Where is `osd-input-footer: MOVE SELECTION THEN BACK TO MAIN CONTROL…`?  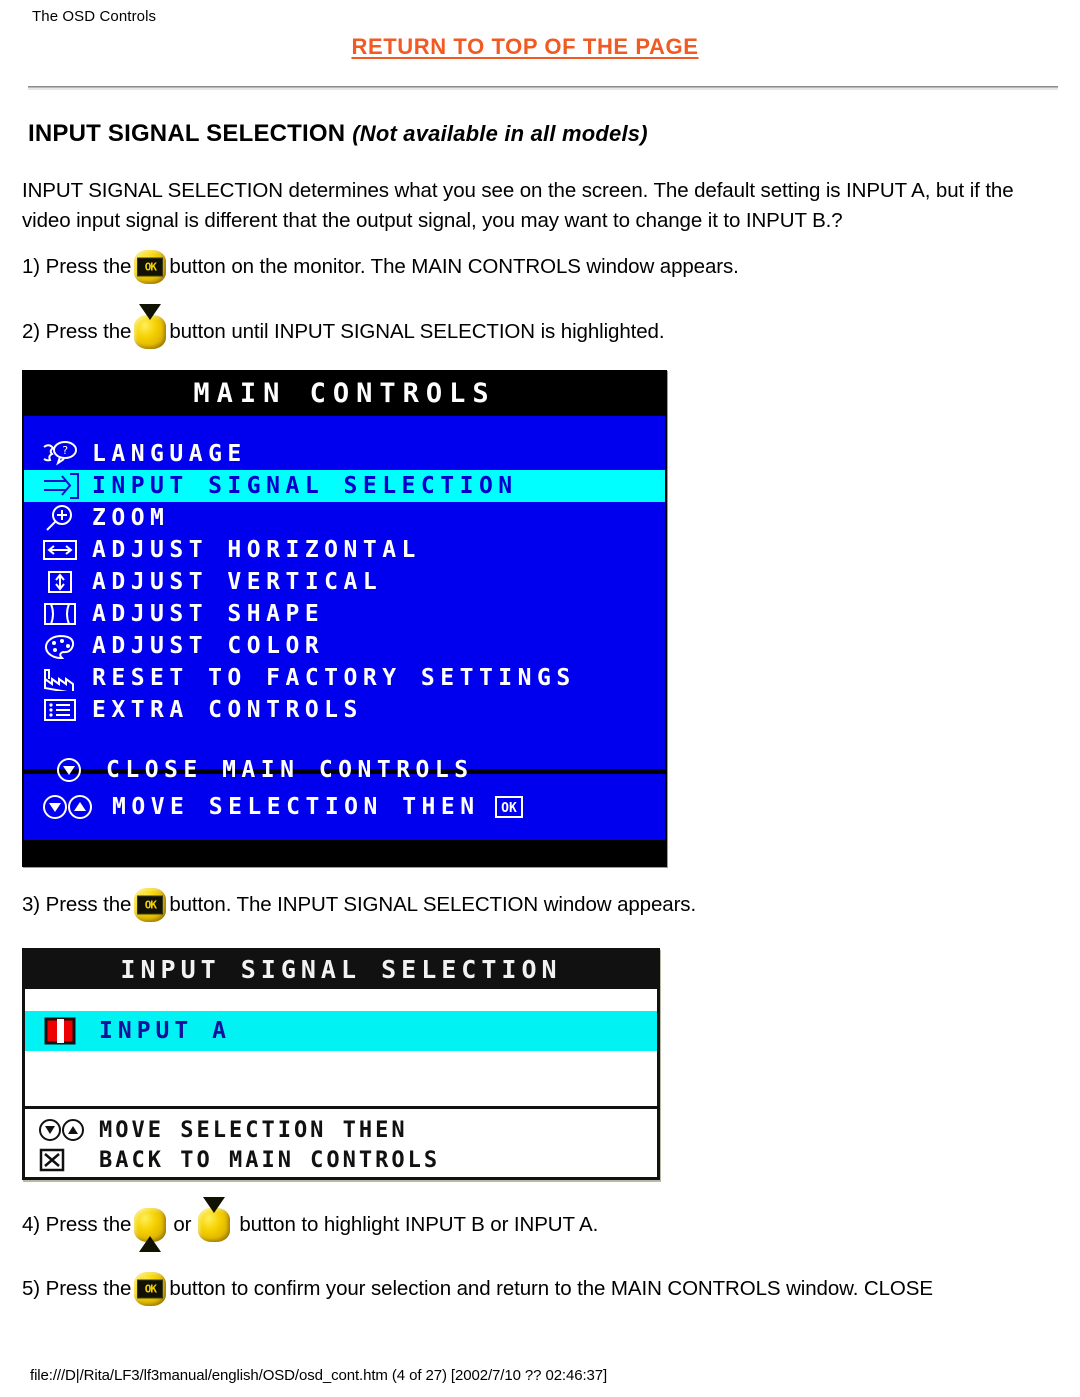 osd-input-footer: MOVE SELECTION THEN BACK TO MAIN CONTROL… is located at coordinates (341, 1142).